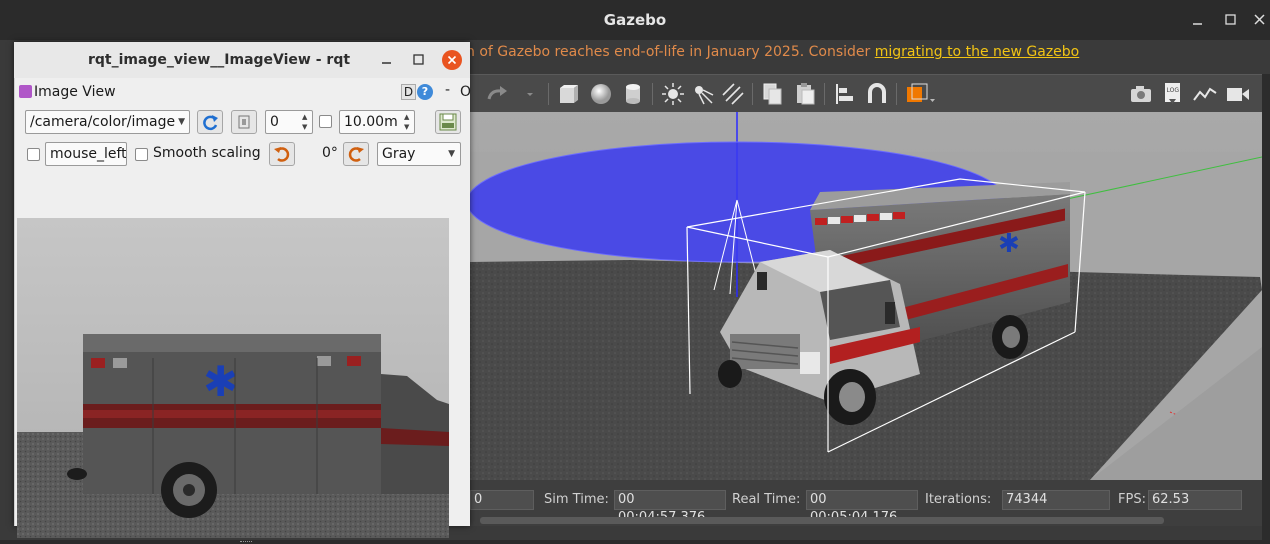  What do you see at coordinates (371, 122) in the screenshot?
I see `max-range-value: 10.00m` at bounding box center [371, 122].